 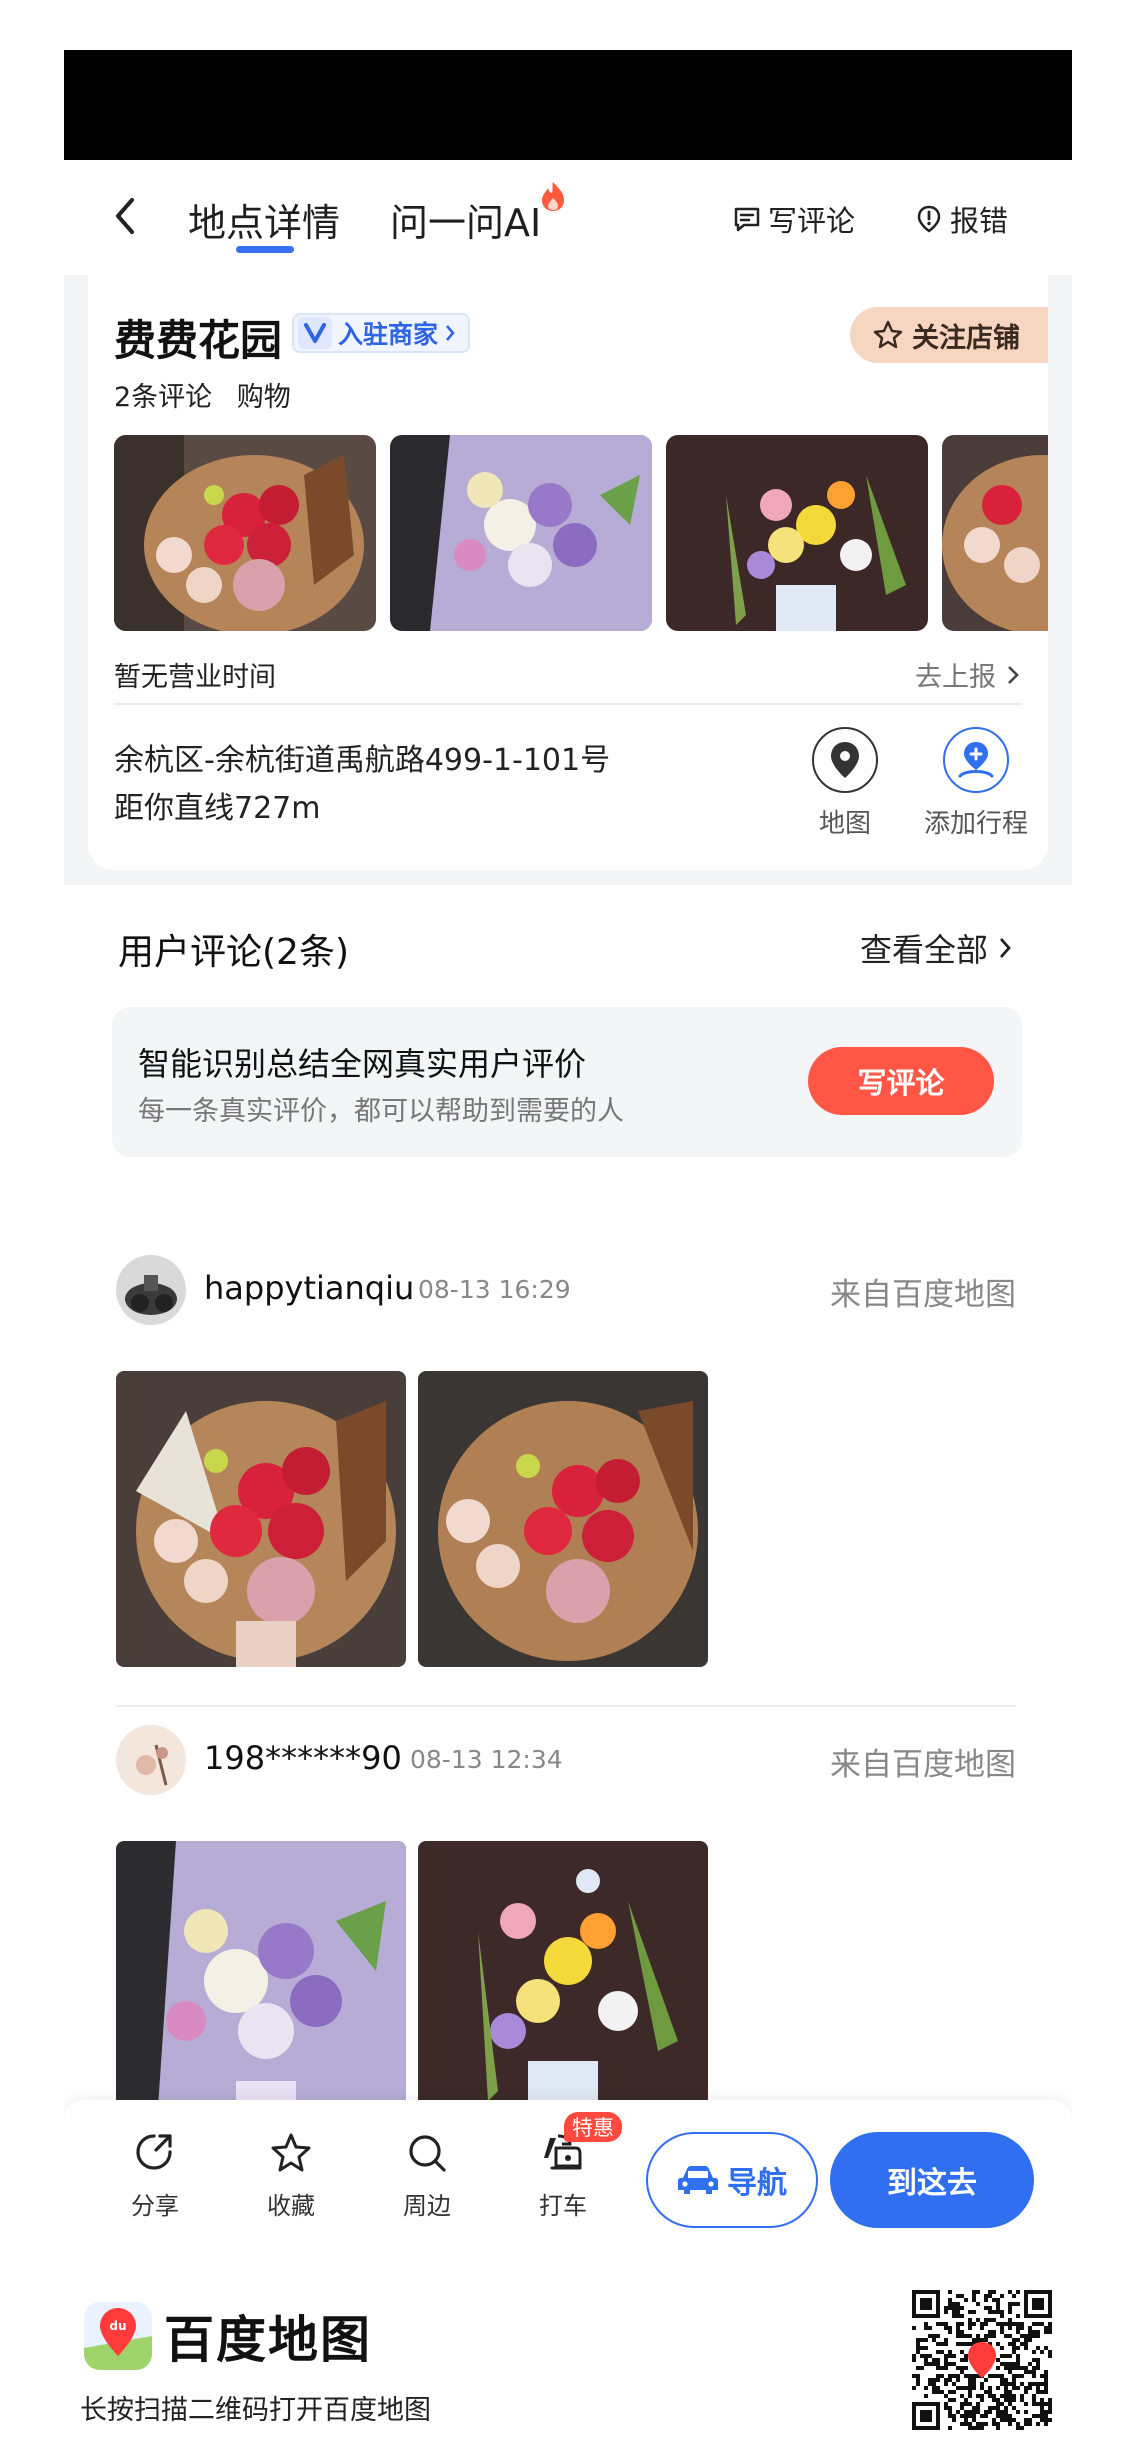 What do you see at coordinates (268, 2340) in the screenshot?
I see `footer-brand: 百度地图` at bounding box center [268, 2340].